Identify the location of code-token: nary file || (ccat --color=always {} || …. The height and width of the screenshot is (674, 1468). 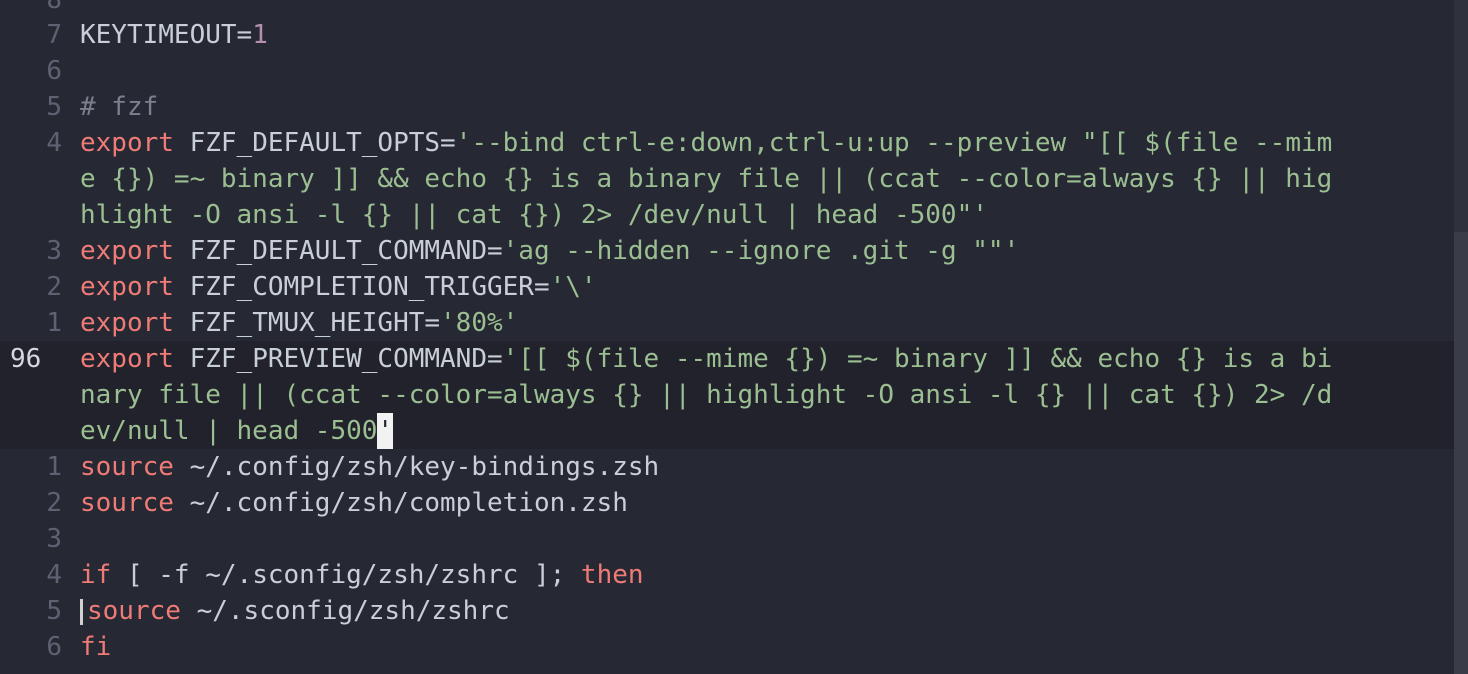
(706, 395).